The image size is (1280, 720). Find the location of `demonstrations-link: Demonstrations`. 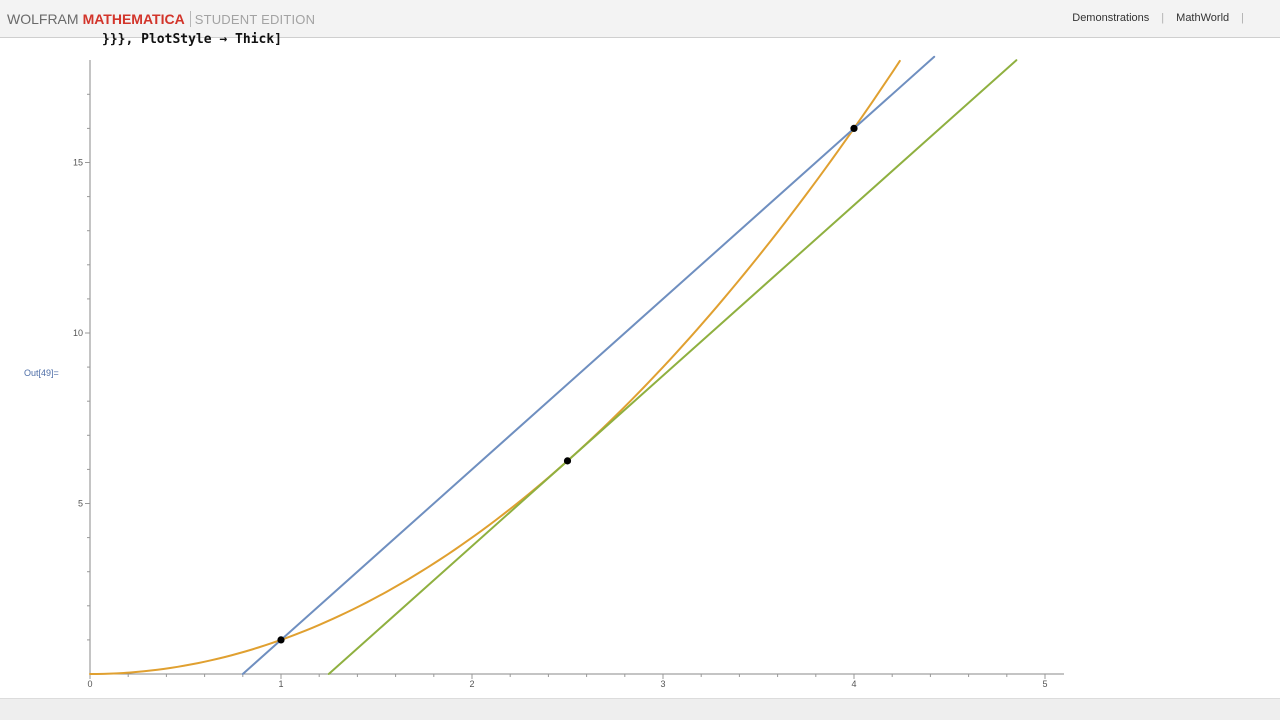

demonstrations-link: Demonstrations is located at coordinates (1110, 18).